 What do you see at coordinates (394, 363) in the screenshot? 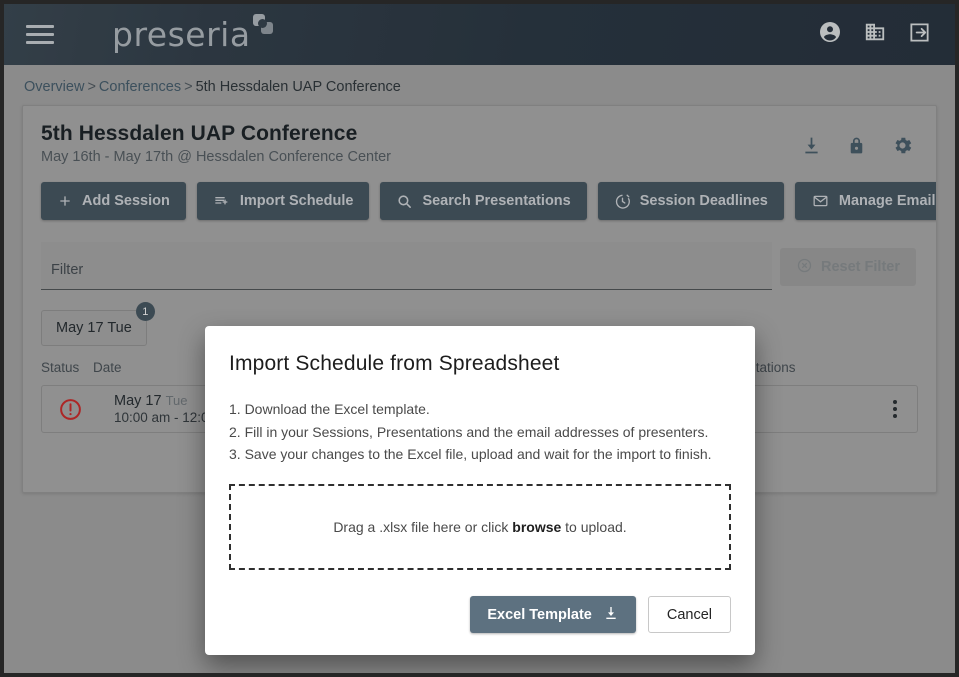
I see `dialog-title: Import Schedule from Spreadsheet` at bounding box center [394, 363].